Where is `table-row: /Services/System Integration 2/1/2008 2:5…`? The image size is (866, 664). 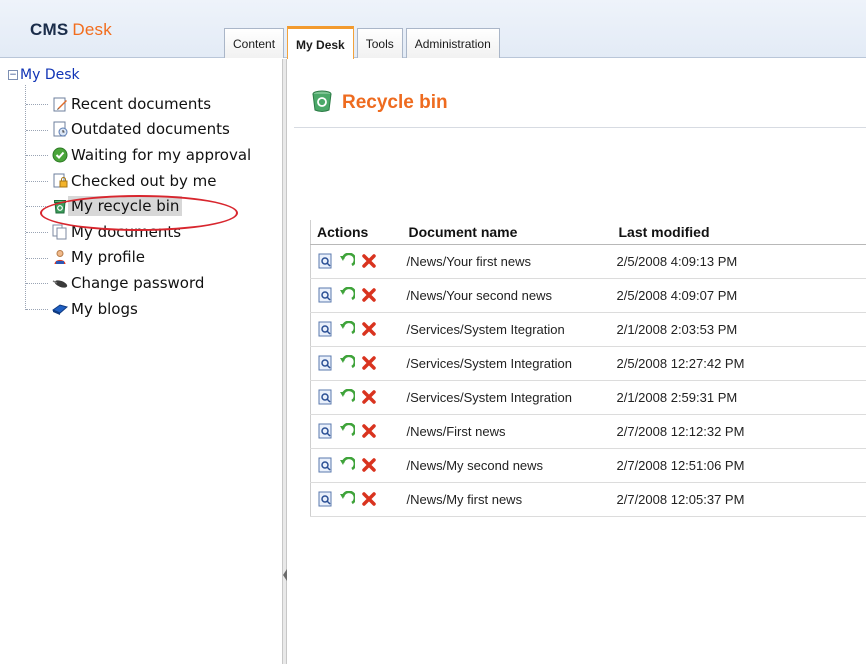 table-row: /Services/System Integration 2/1/2008 2:5… is located at coordinates (588, 397).